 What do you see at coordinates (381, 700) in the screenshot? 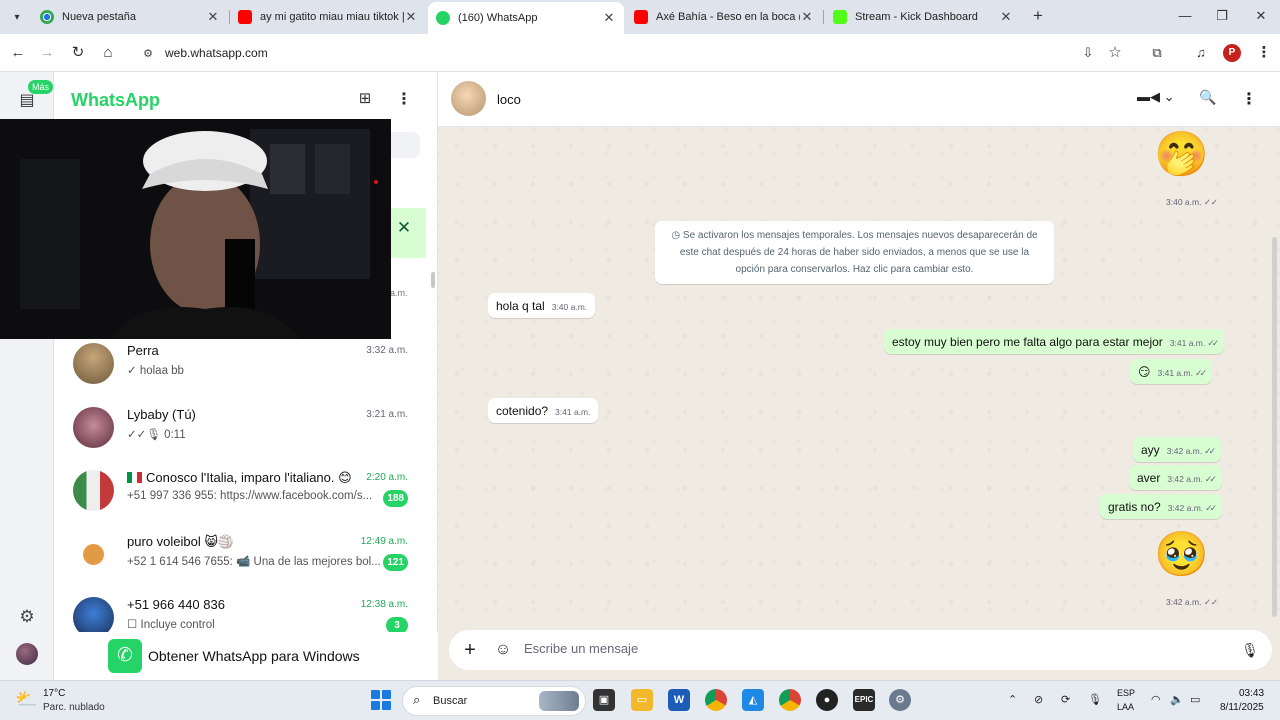
I see `windows-start-icon` at bounding box center [381, 700].